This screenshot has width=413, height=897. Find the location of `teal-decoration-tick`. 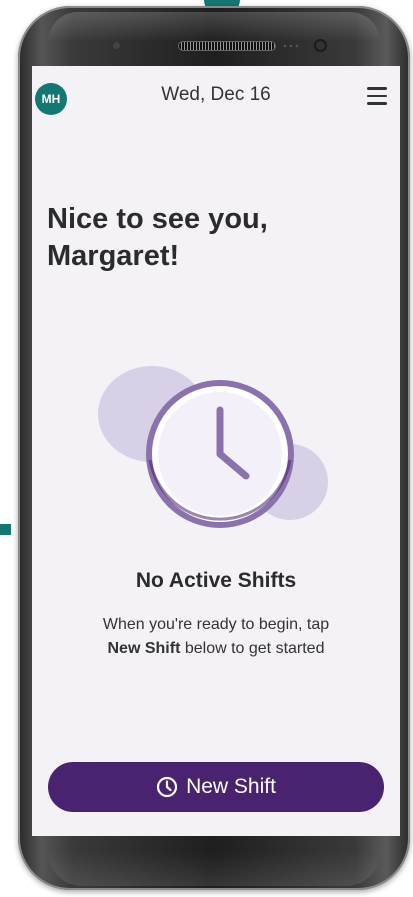

teal-decoration-tick is located at coordinates (5, 529).